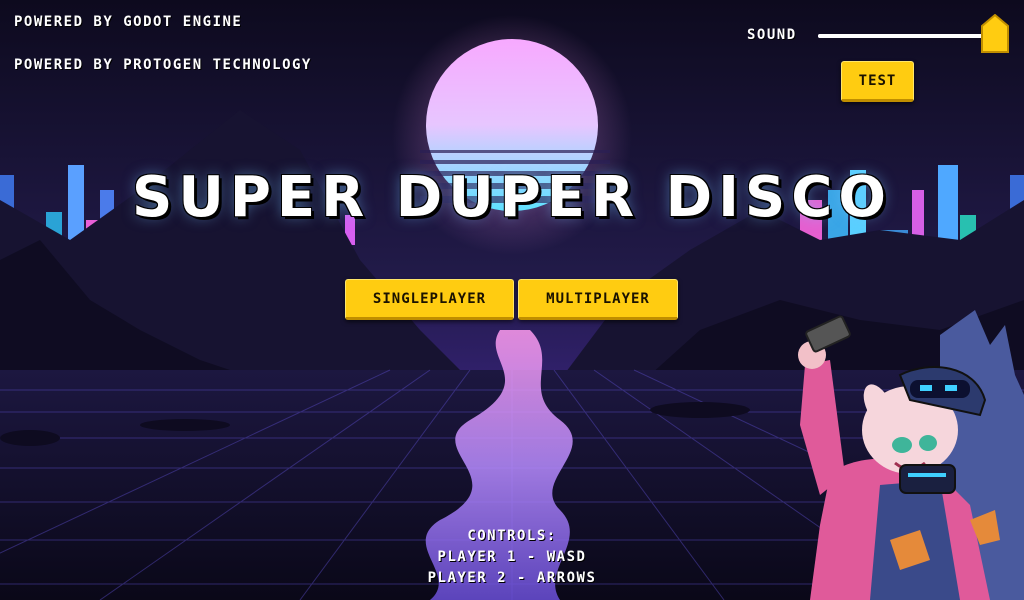 This screenshot has height=600, width=1024. I want to click on sound-label: SOUND, so click(772, 35).